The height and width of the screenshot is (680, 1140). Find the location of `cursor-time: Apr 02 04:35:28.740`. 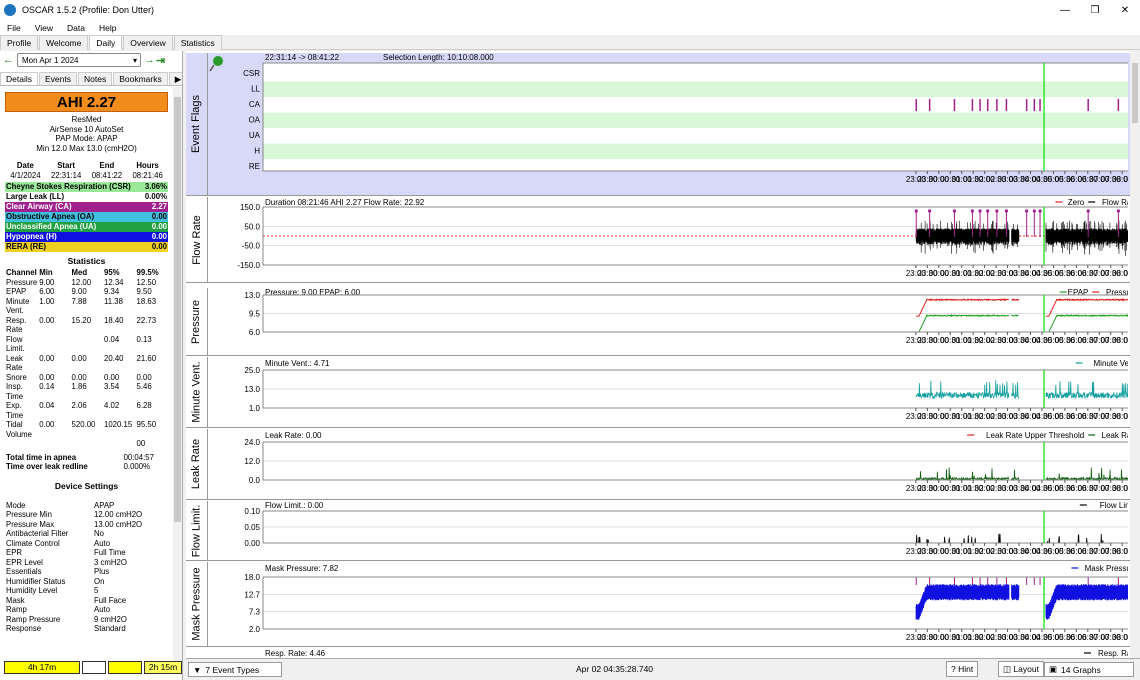

cursor-time: Apr 02 04:35:28.740 is located at coordinates (615, 669).